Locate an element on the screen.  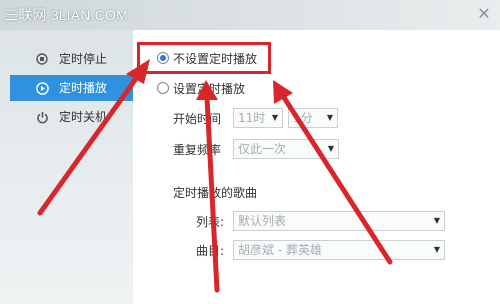
start-time-label: 开始时间 is located at coordinates (197, 119).